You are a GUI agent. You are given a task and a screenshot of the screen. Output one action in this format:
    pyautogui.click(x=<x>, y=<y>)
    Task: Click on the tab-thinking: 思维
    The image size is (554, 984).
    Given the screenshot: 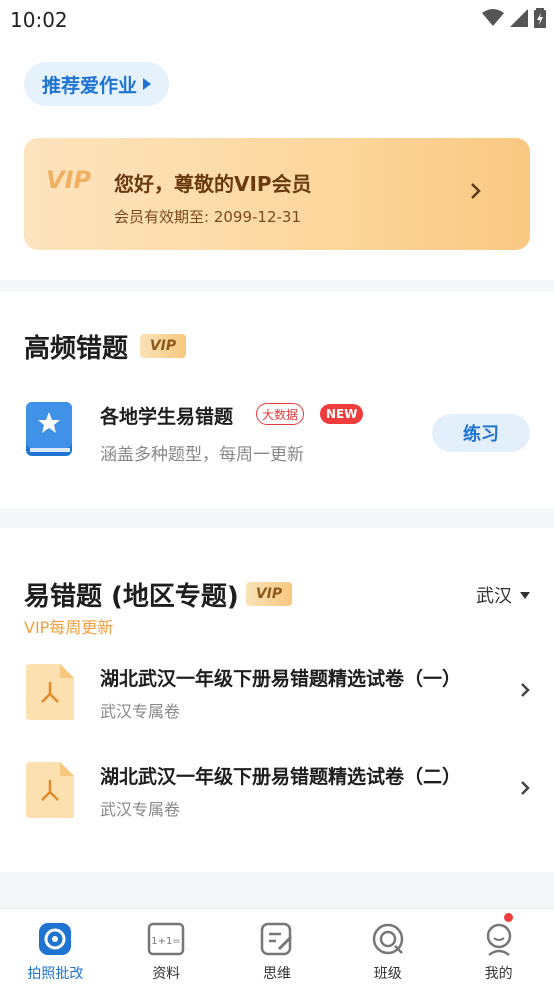 What is the action you would take?
    pyautogui.click(x=277, y=946)
    